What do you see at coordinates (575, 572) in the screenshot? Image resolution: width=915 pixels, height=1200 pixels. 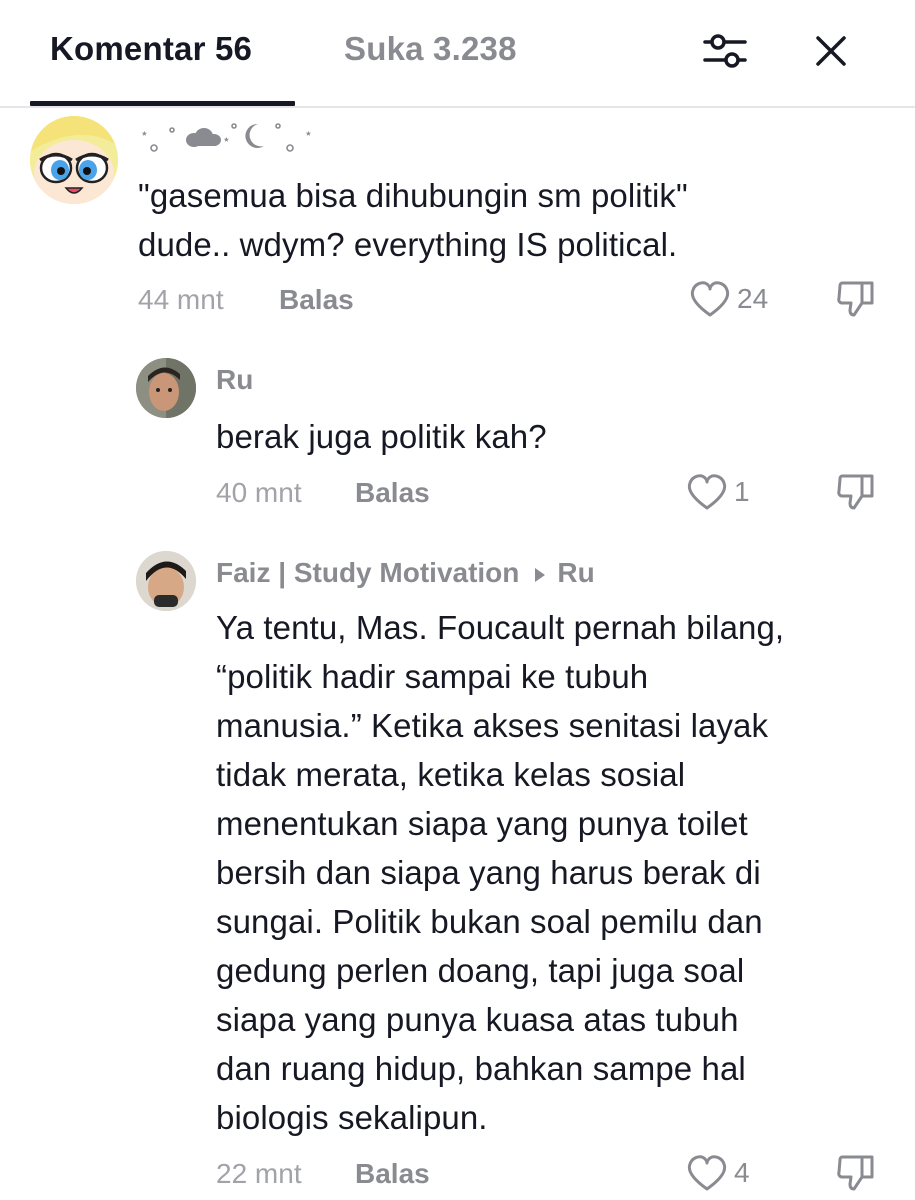 I see `reply-to-username: Ru` at bounding box center [575, 572].